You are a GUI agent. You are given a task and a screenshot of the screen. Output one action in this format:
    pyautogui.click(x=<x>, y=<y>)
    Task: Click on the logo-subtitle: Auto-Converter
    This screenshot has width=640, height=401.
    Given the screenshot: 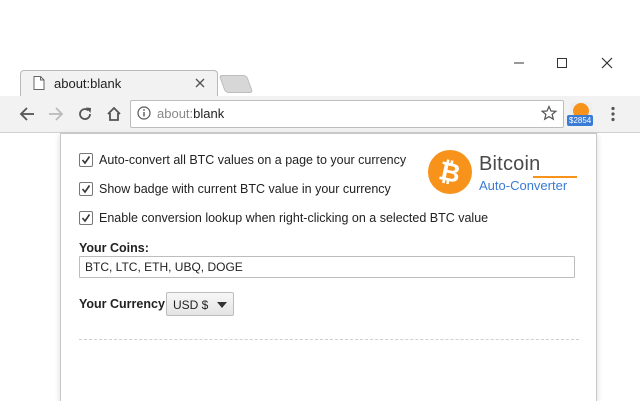 What is the action you would take?
    pyautogui.click(x=523, y=185)
    